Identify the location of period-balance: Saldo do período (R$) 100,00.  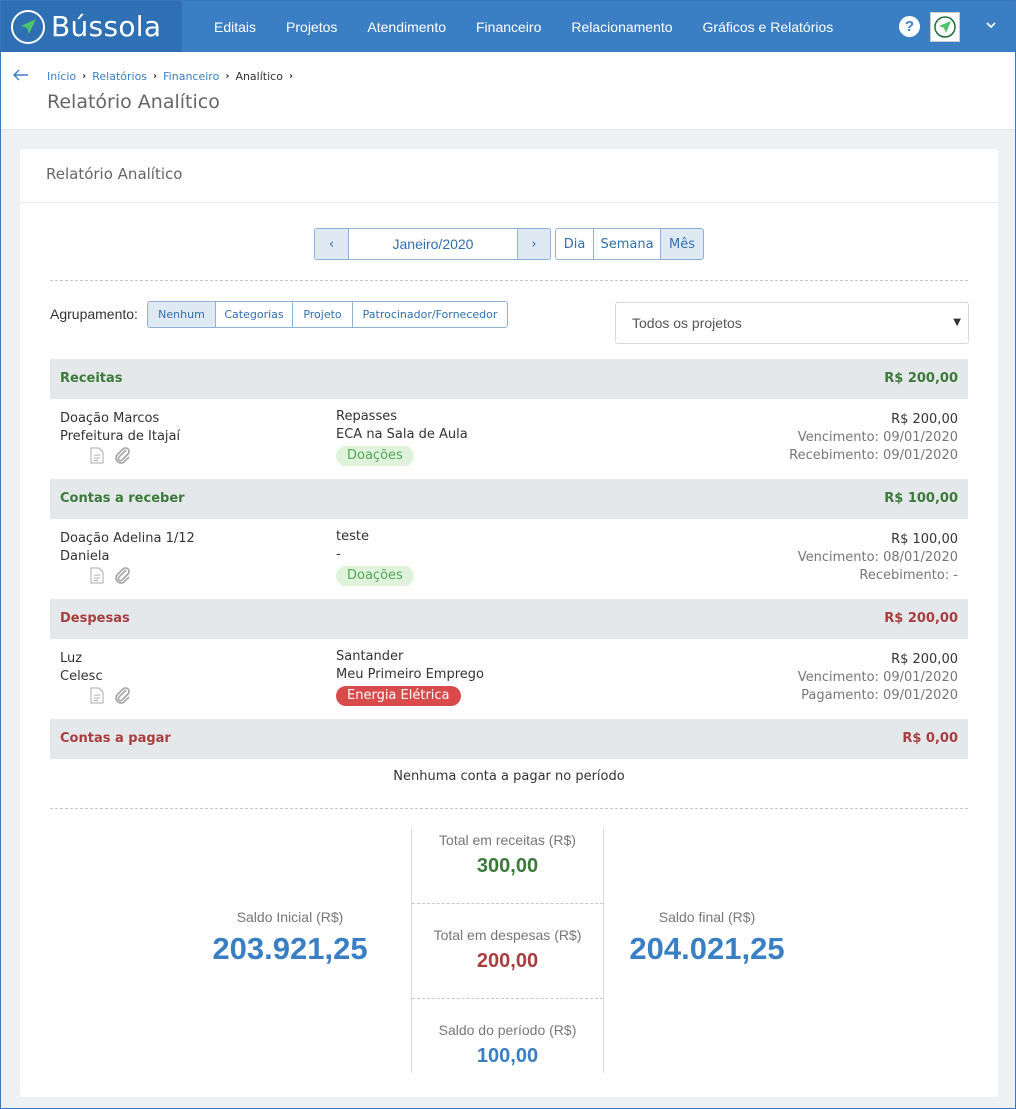
(507, 1064).